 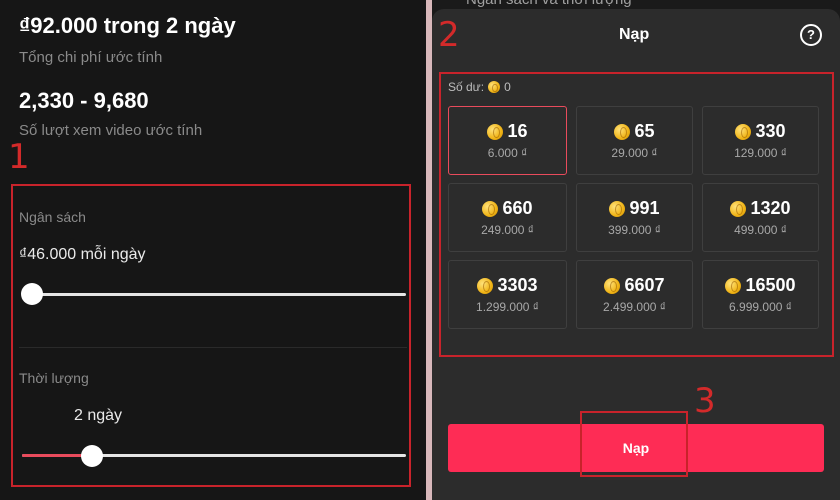 I want to click on annotation-number-1: 1, so click(x=19, y=157).